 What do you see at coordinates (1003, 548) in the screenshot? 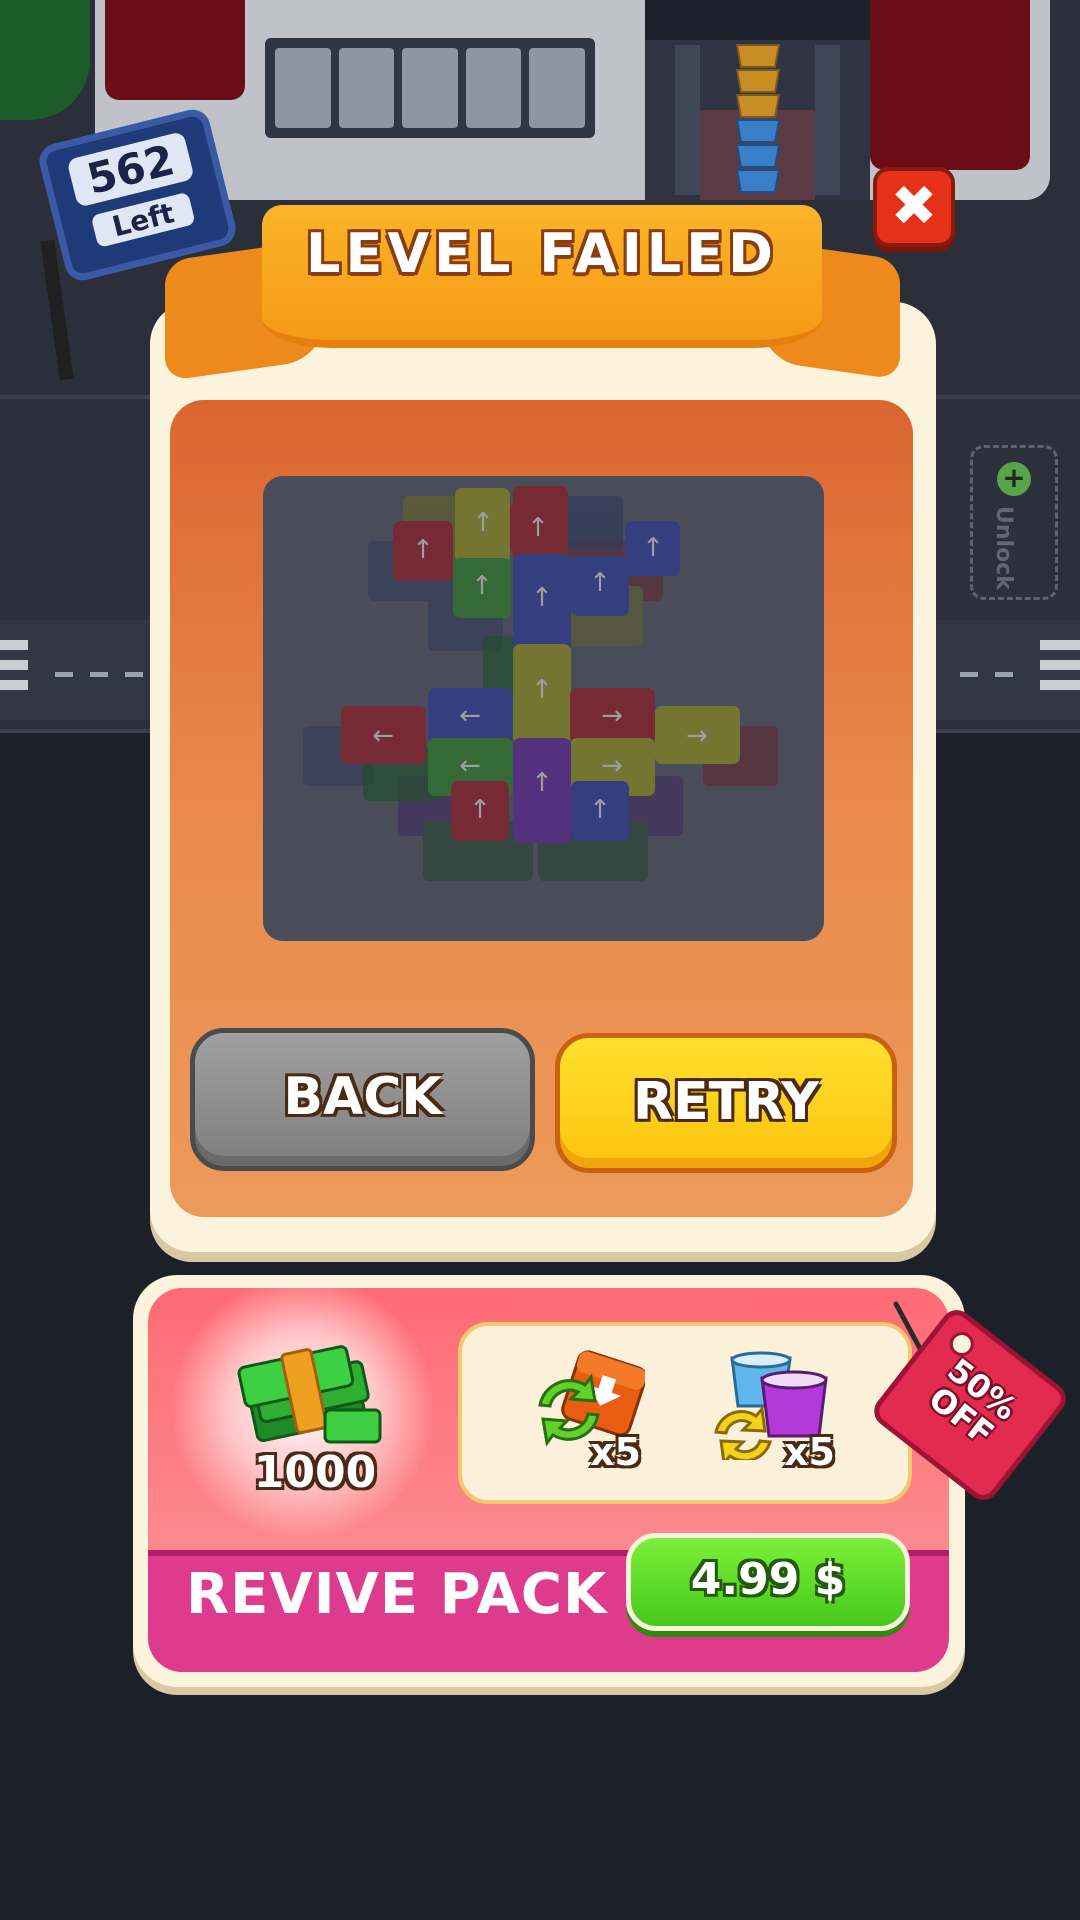
I see `unlock-label: Unlock` at bounding box center [1003, 548].